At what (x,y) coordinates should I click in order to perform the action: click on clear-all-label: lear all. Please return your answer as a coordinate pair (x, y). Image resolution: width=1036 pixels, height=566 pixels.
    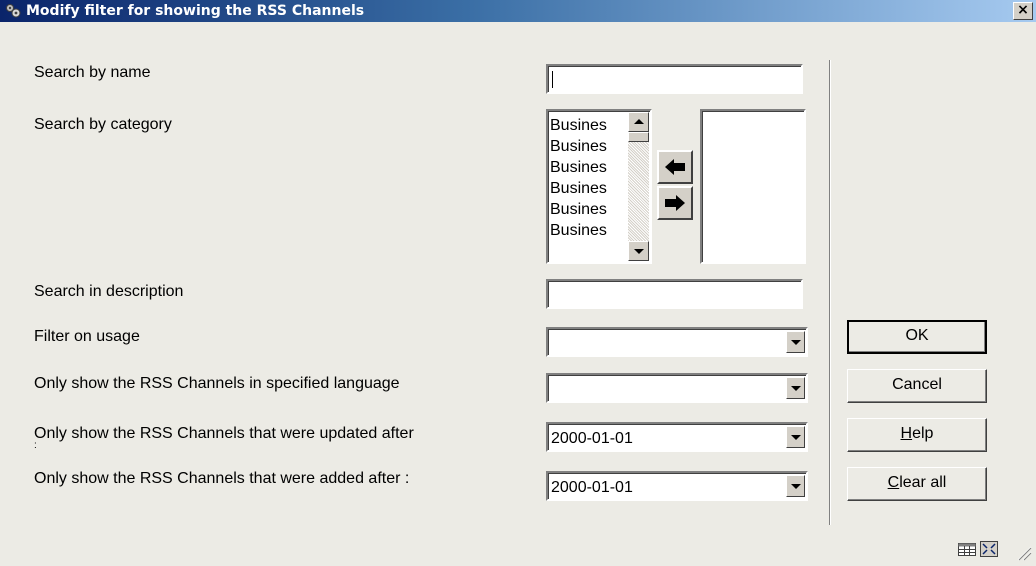
    Looking at the image, I should click on (923, 482).